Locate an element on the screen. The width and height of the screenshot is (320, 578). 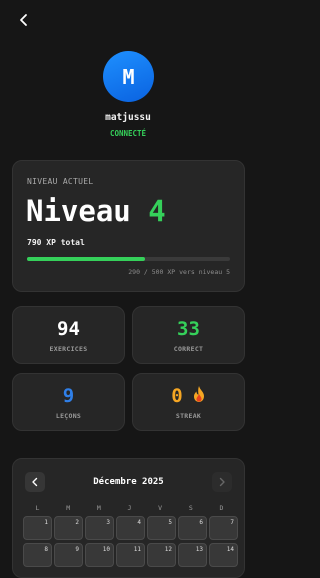
xp-total: 790 XP total is located at coordinates (56, 242).